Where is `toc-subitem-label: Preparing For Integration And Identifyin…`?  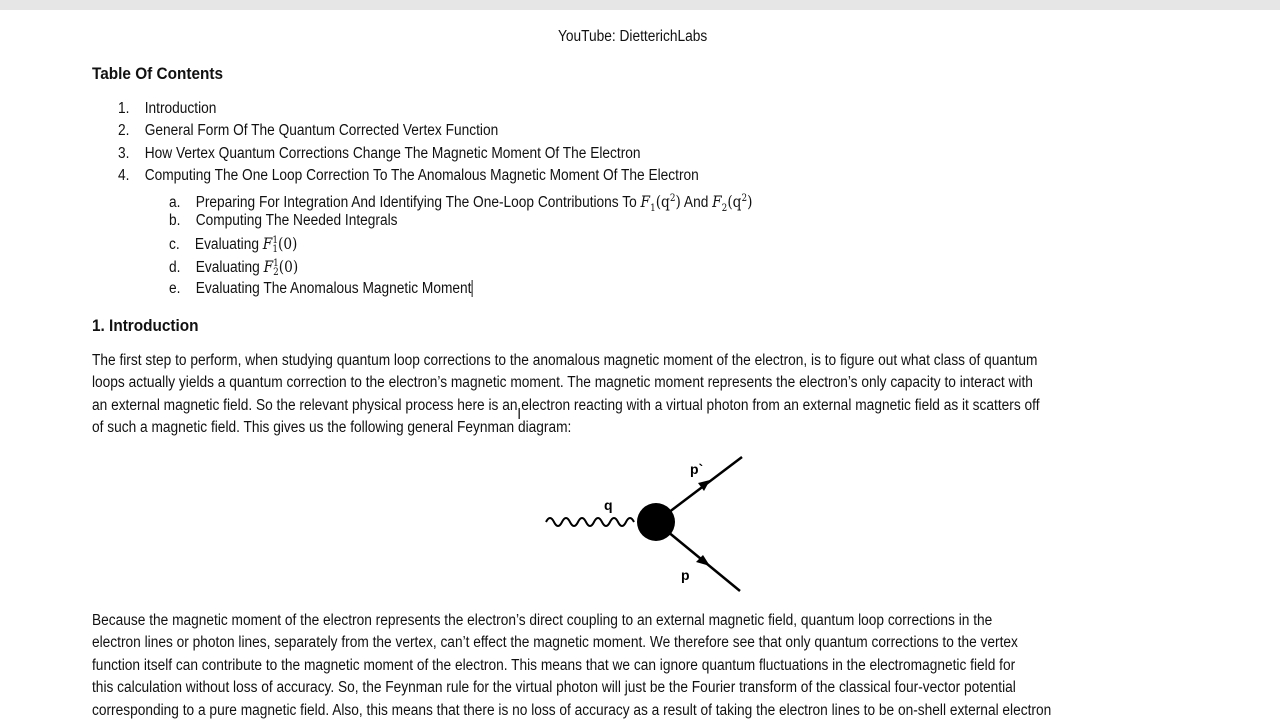
toc-subitem-label: Preparing For Integration And Identifyin… is located at coordinates (416, 203).